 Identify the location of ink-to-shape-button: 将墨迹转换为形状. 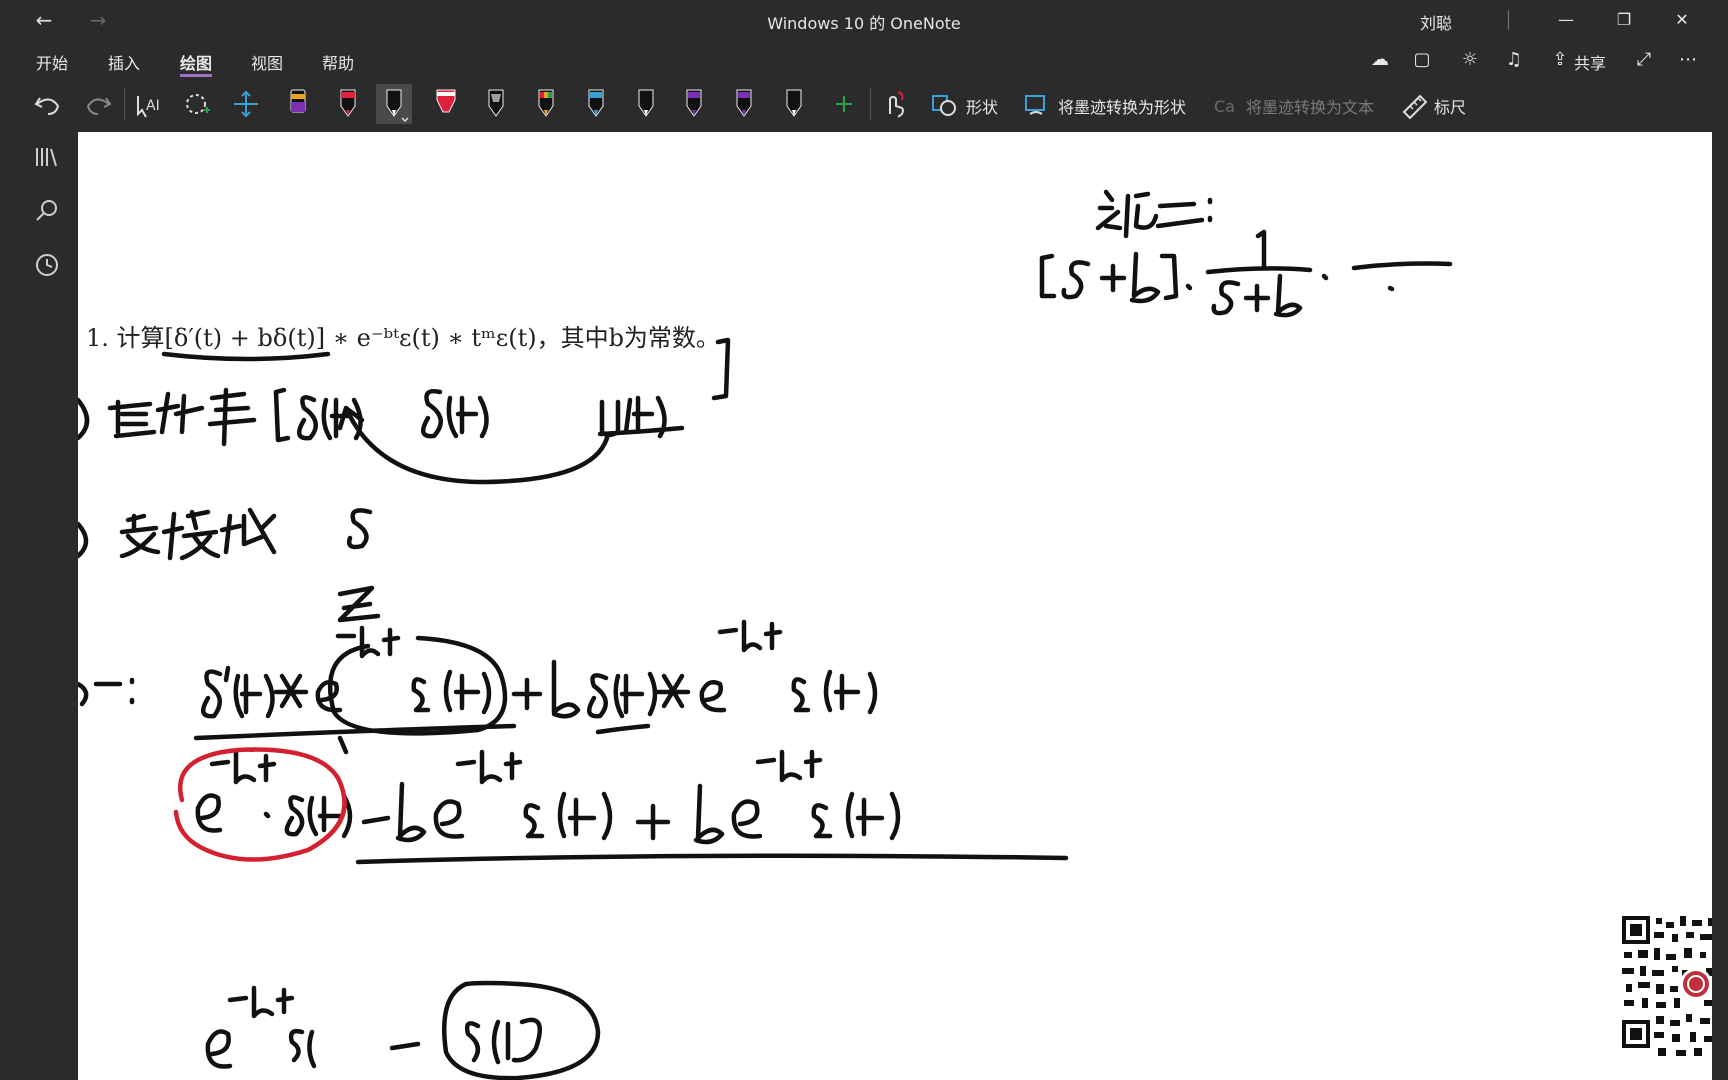
(1122, 106).